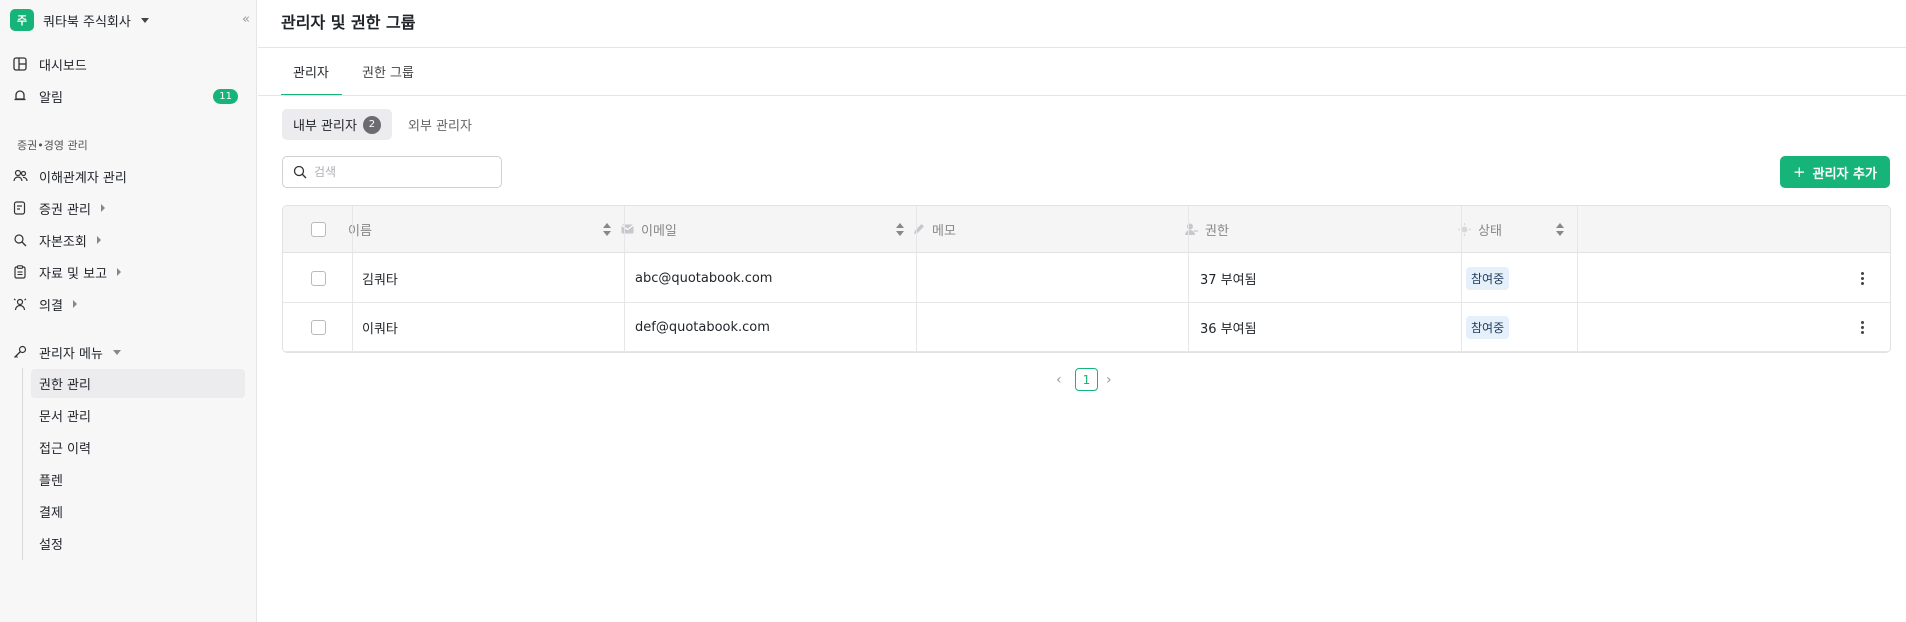 Image resolution: width=1906 pixels, height=622 pixels. I want to click on search-icon, so click(300, 172).